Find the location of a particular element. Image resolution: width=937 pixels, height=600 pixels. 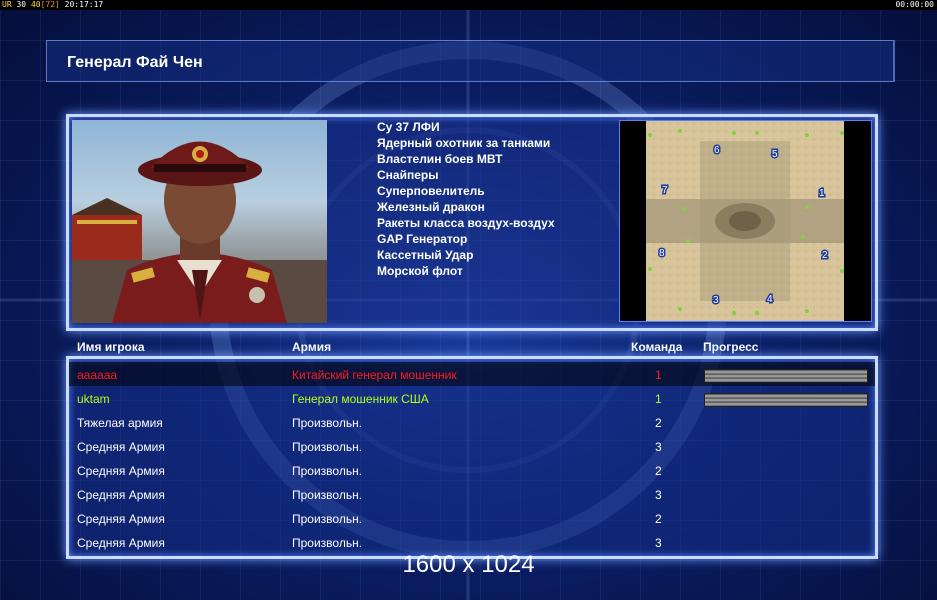

header-team: Команда is located at coordinates (657, 347).